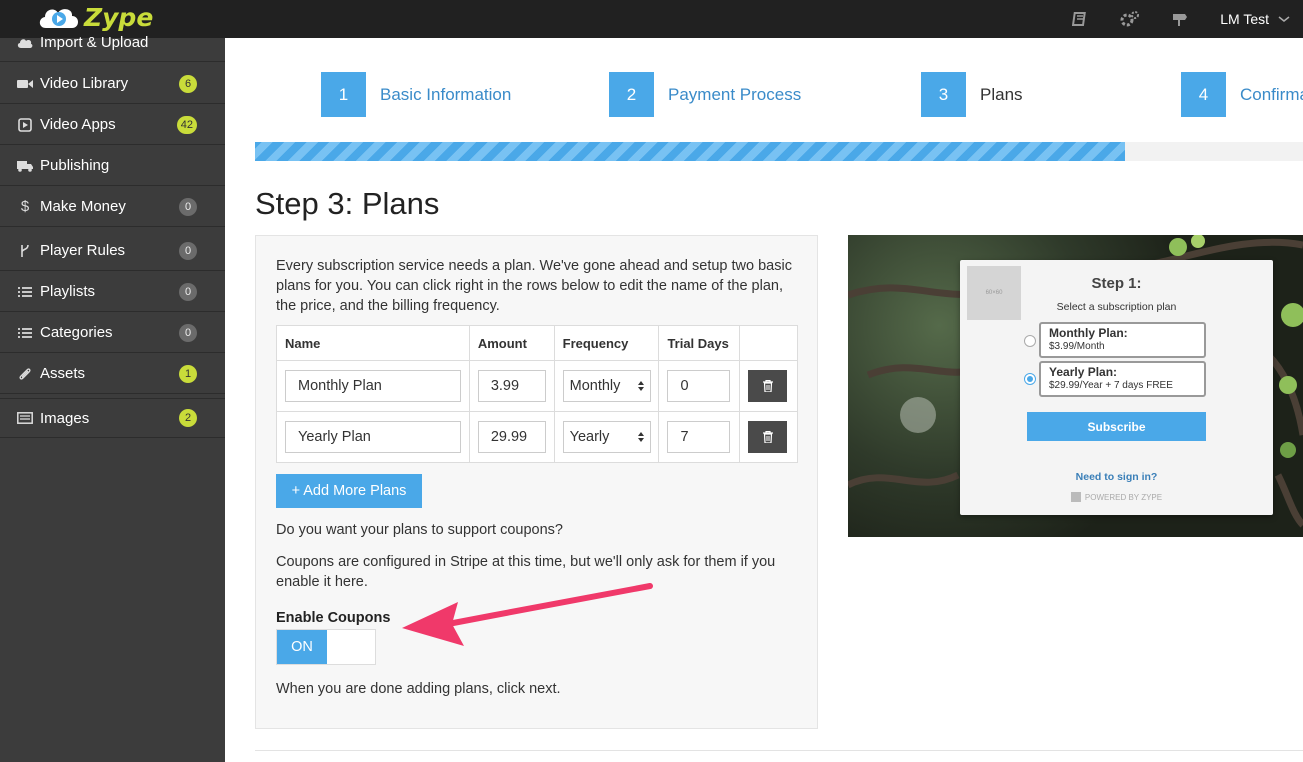  I want to click on plan-name-input: Monthly Plan, so click(373, 386).